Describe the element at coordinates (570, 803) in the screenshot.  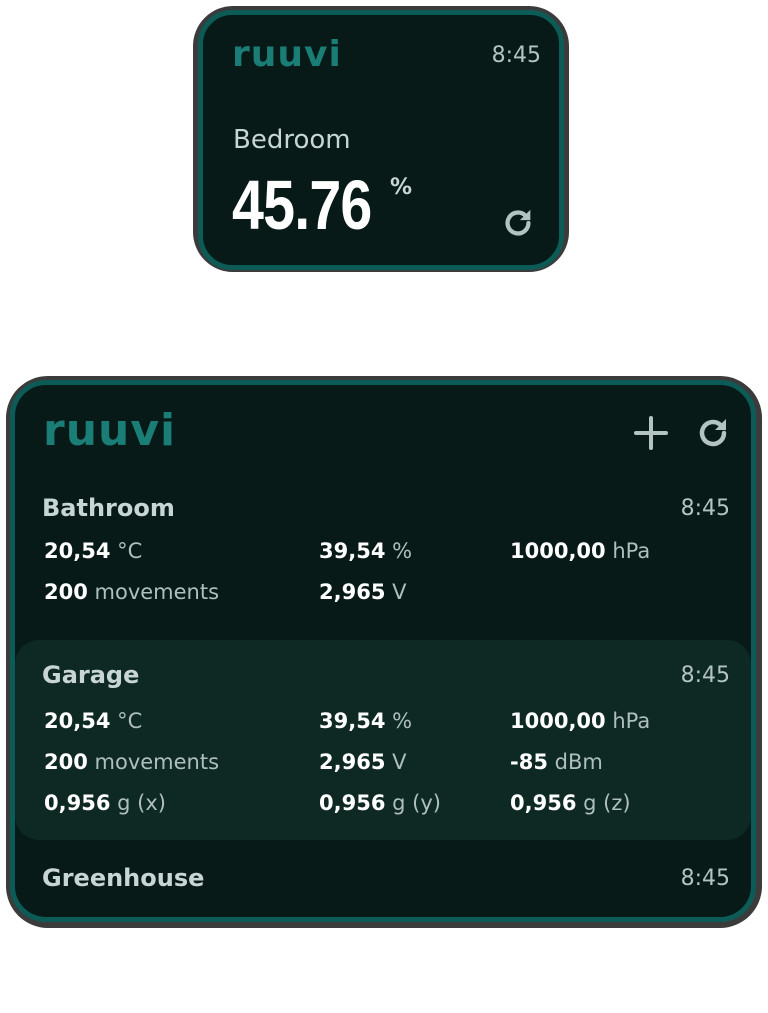
I see `acceleration-z-reading: 0,956 g (z)` at that location.